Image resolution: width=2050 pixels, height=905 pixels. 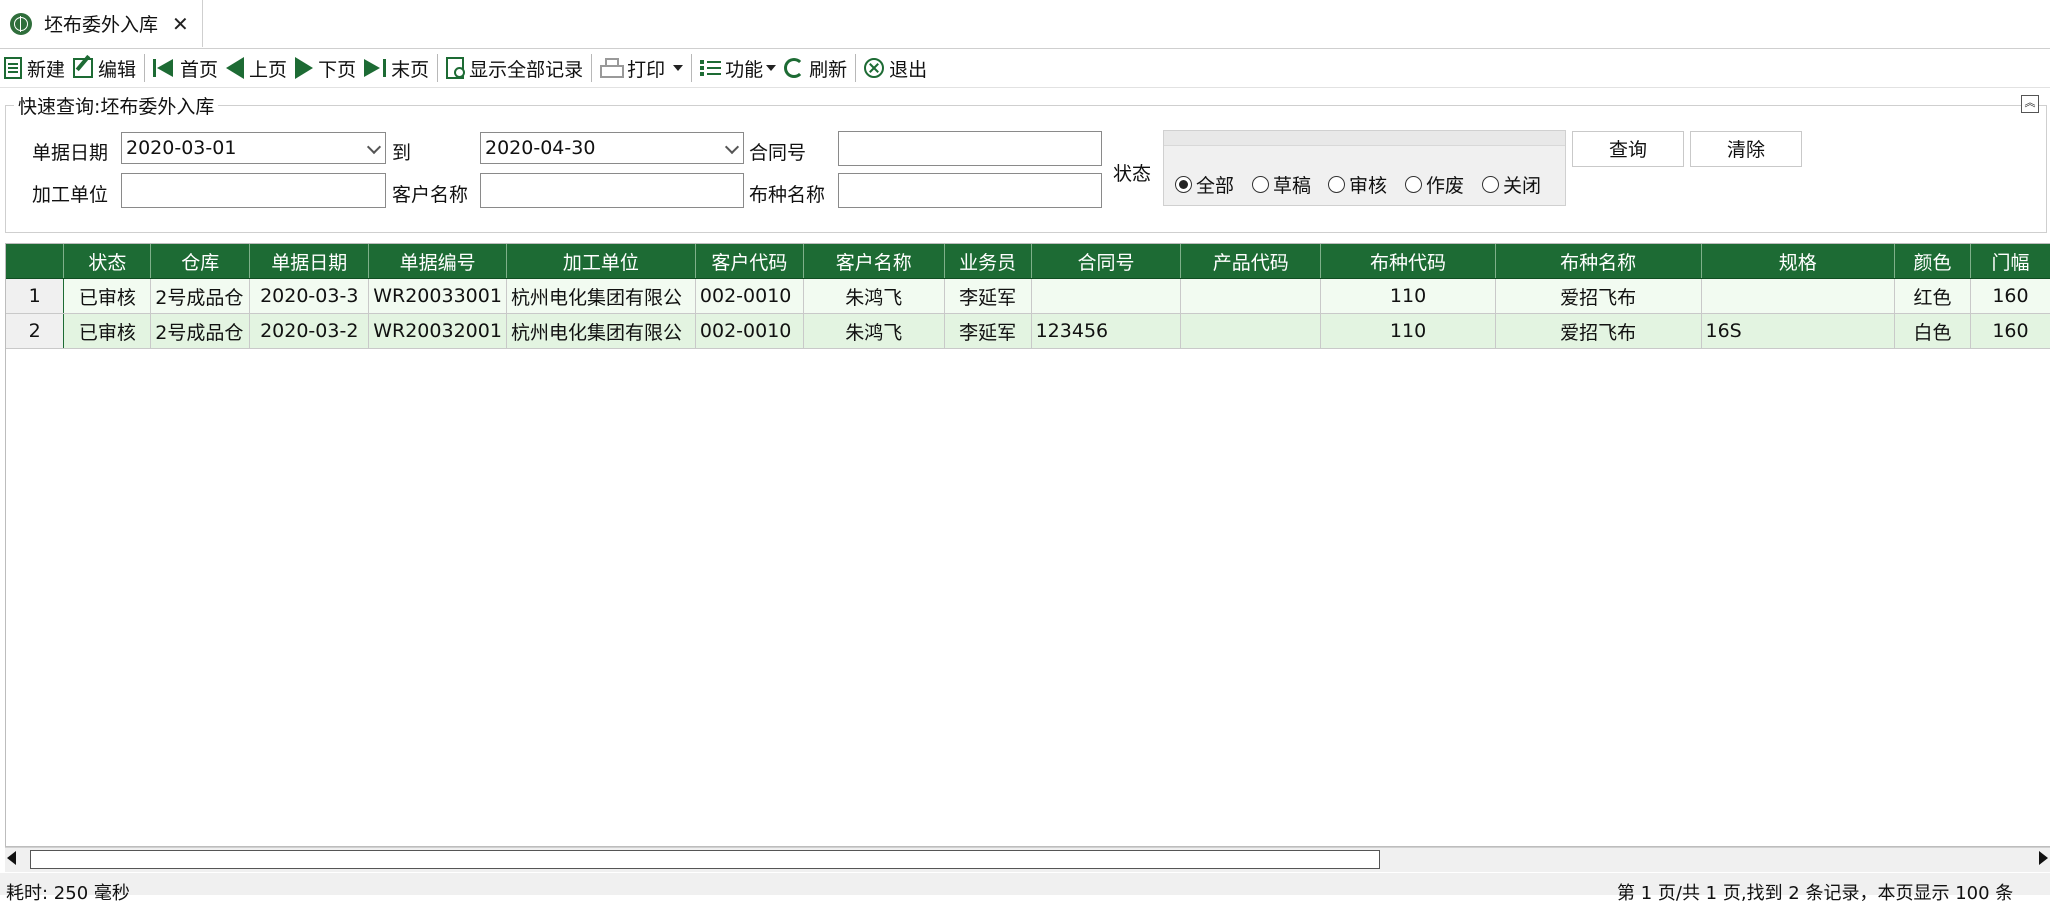 What do you see at coordinates (83, 68) in the screenshot?
I see `edit-icon` at bounding box center [83, 68].